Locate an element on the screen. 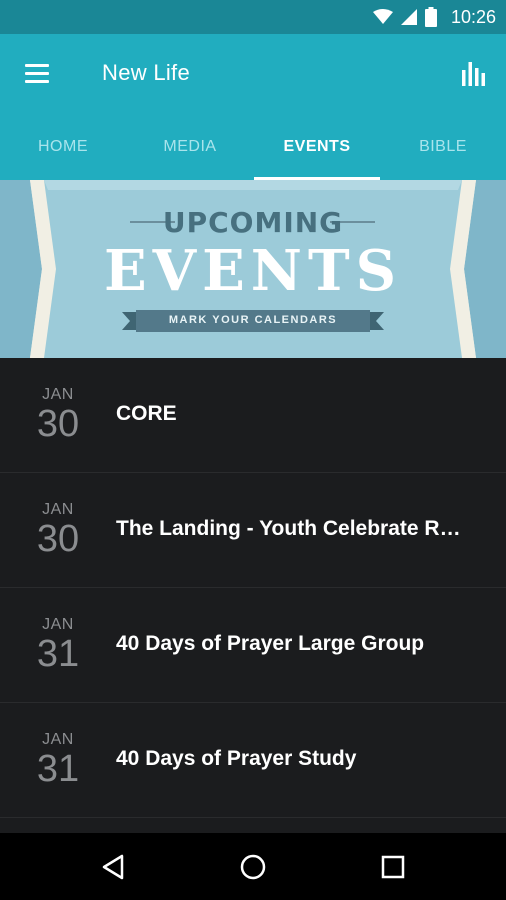 The width and height of the screenshot is (506, 900). recents-icon is located at coordinates (393, 867).